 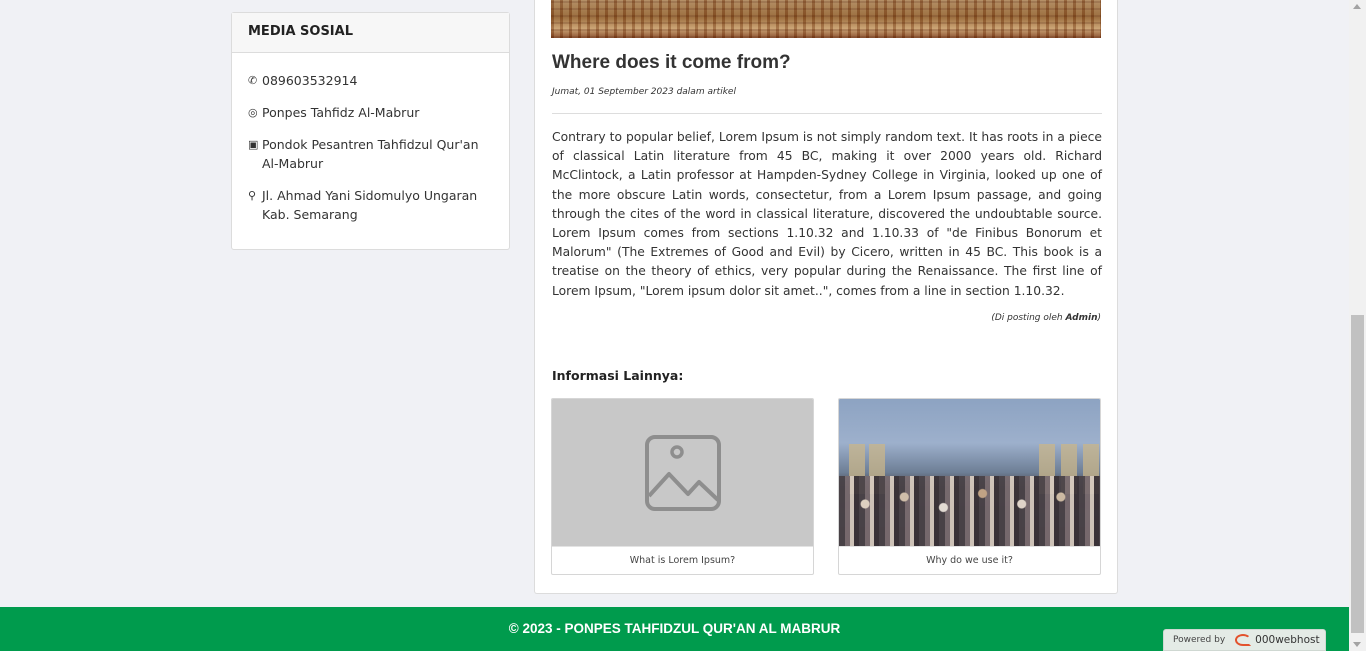 I want to click on instagram-icon: ◎, so click(x=253, y=112).